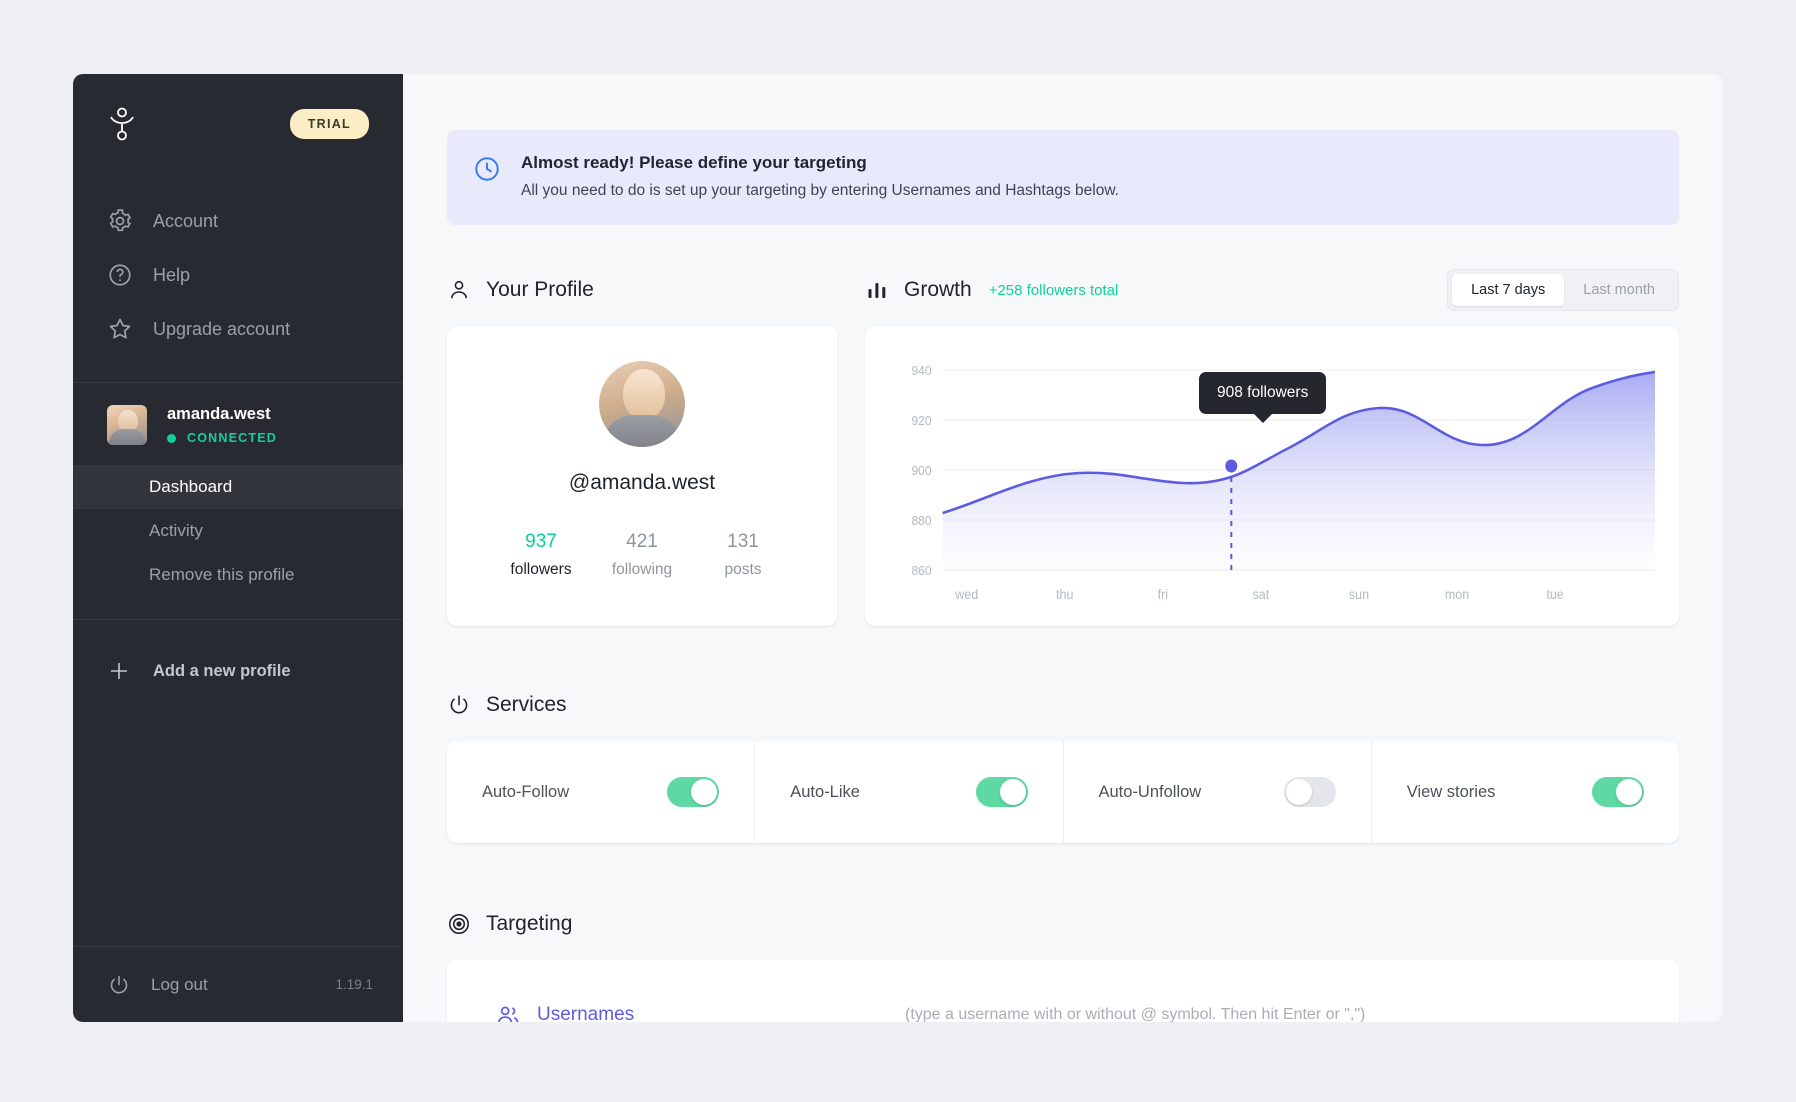 This screenshot has width=1796, height=1102. I want to click on usernames-label: Usernames, so click(586, 1013).